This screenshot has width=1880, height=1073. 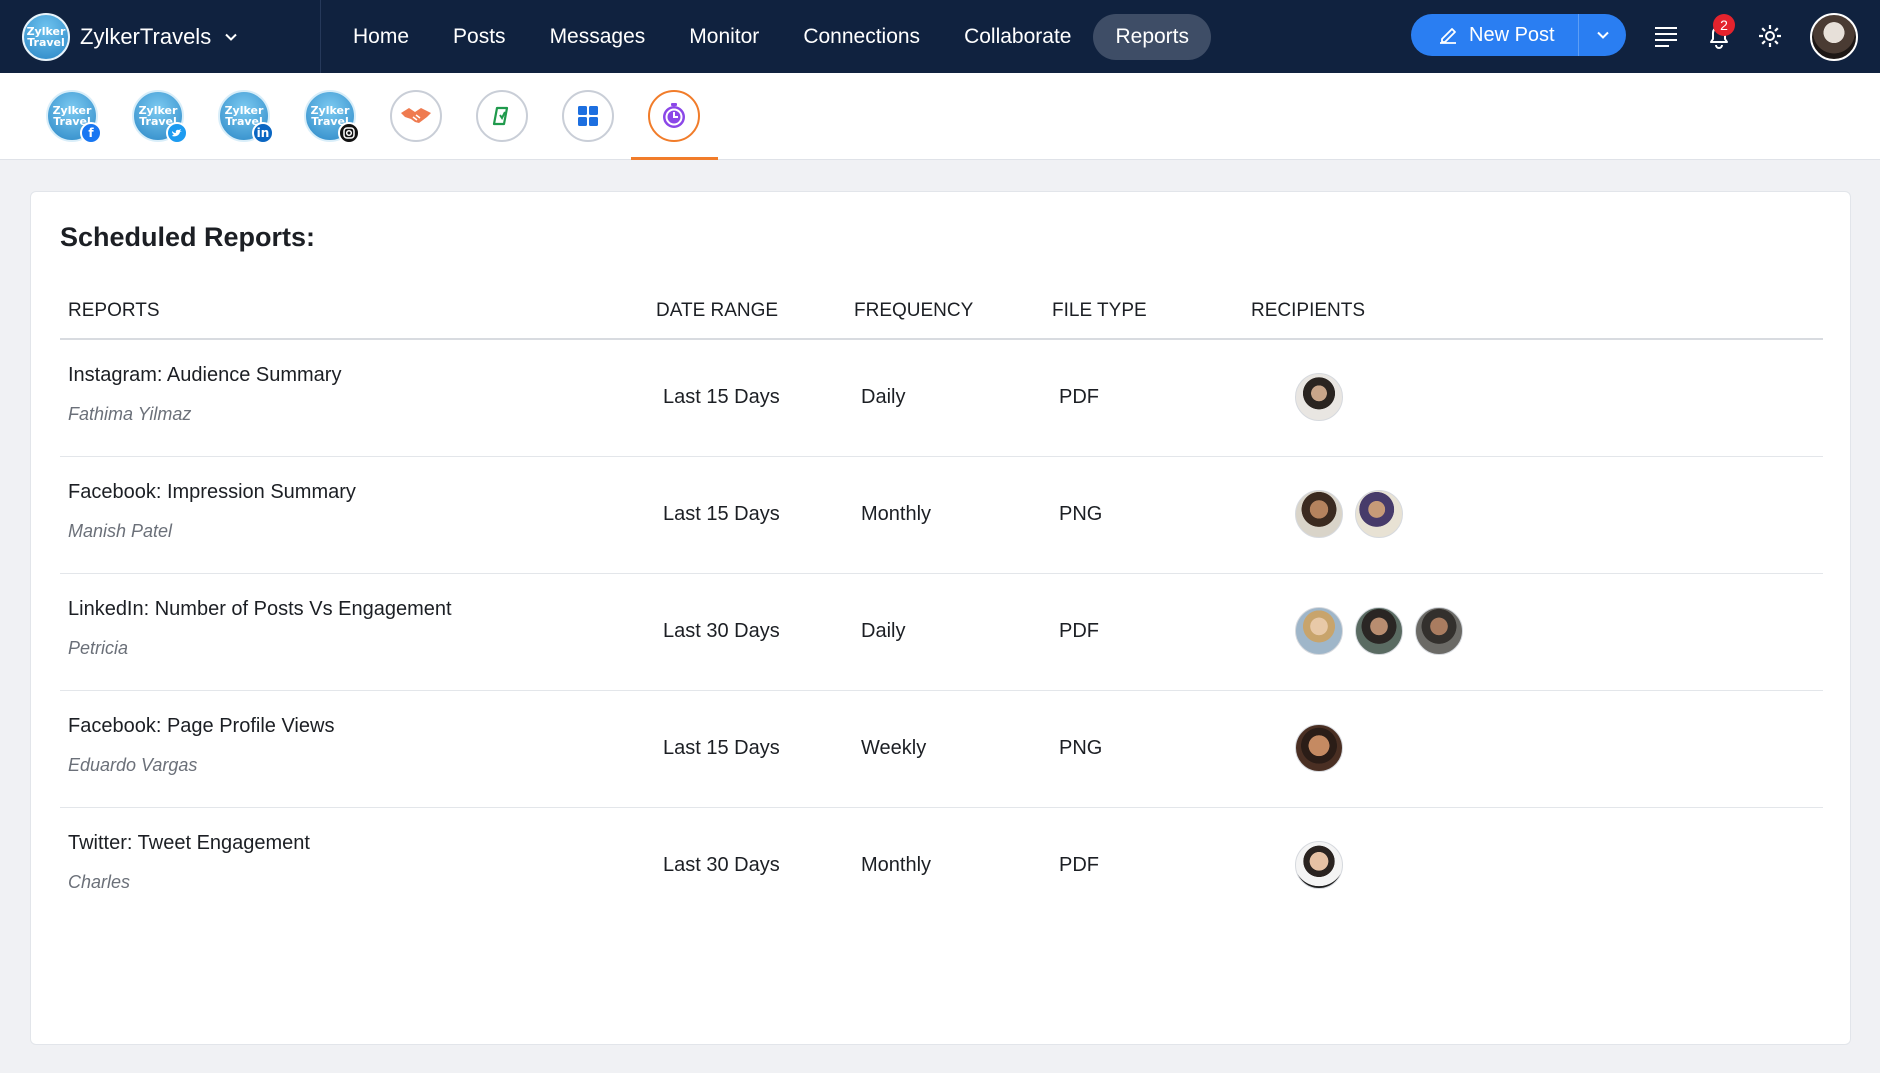 I want to click on column-header-reports: REPORTS, so click(x=114, y=310).